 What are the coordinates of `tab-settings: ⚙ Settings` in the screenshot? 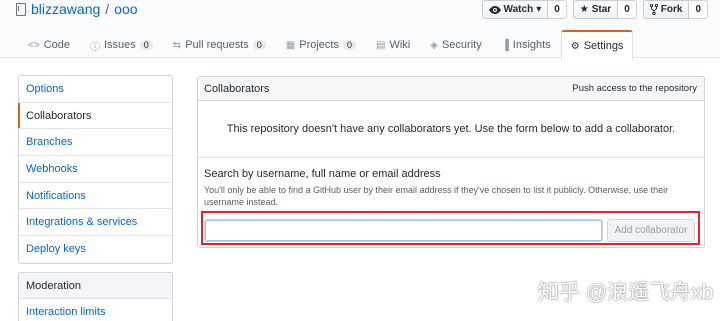 It's located at (597, 45).